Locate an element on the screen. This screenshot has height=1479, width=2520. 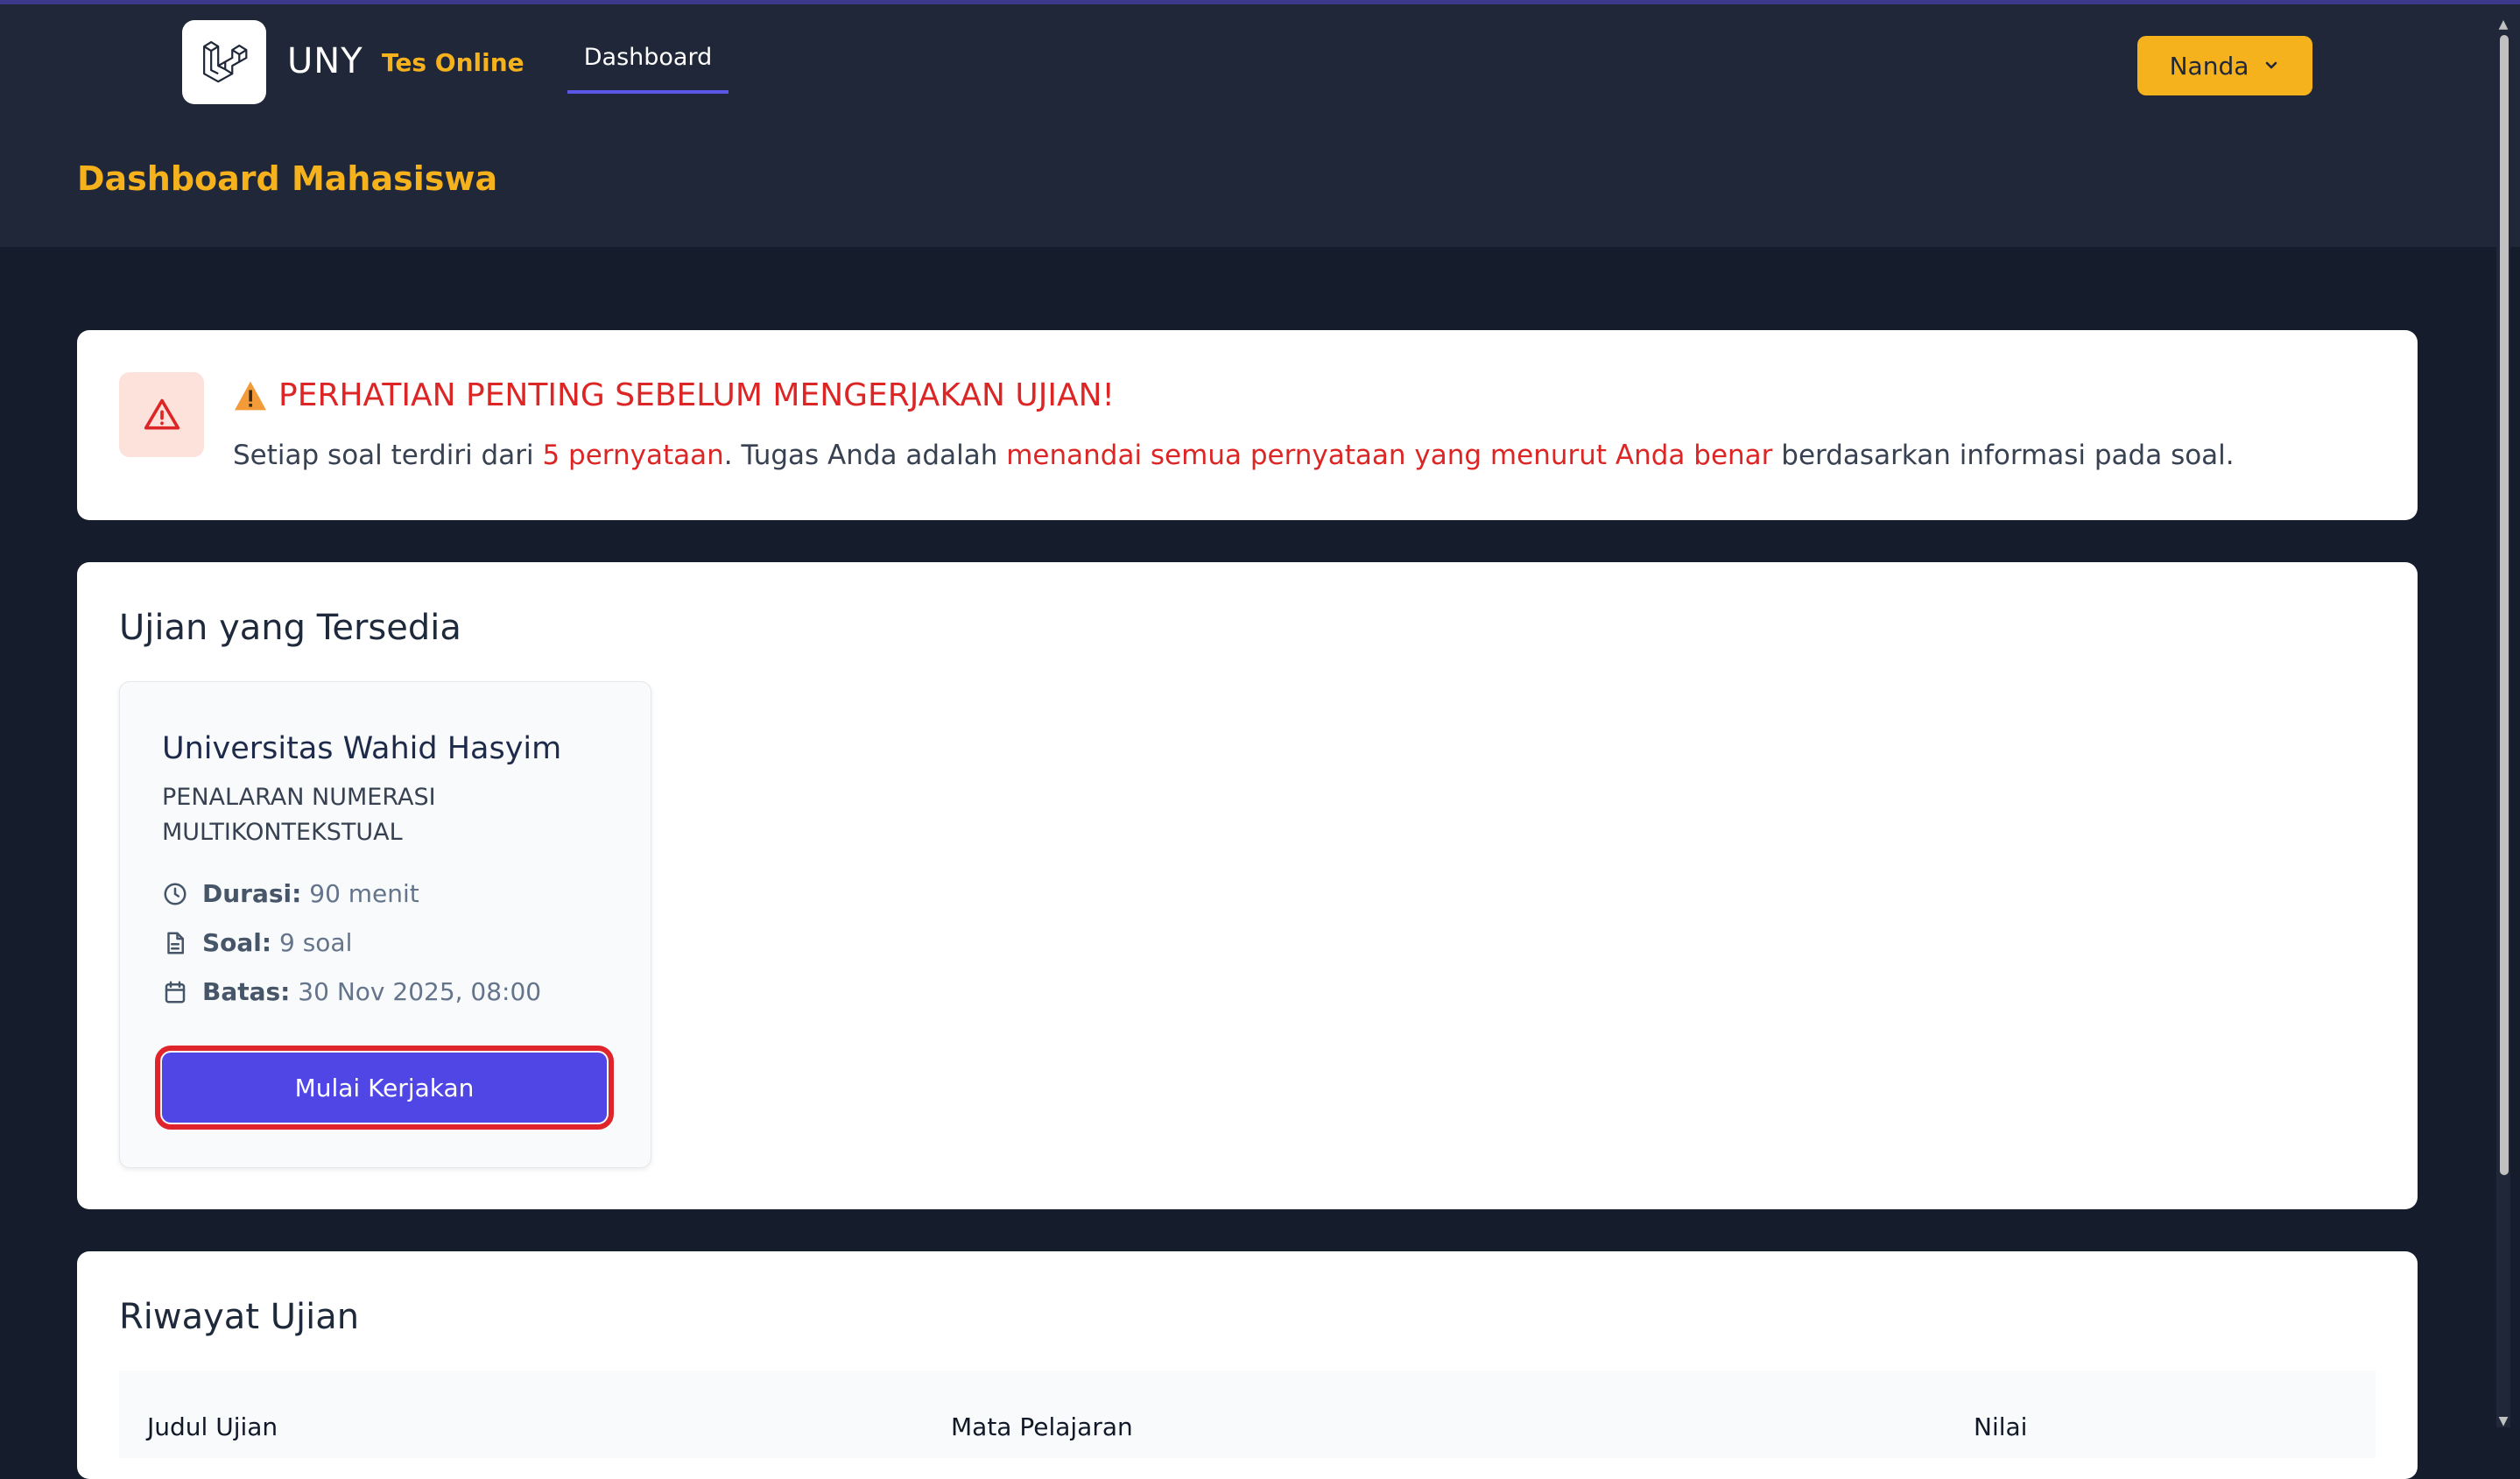
alert-icon-box is located at coordinates (161, 414).